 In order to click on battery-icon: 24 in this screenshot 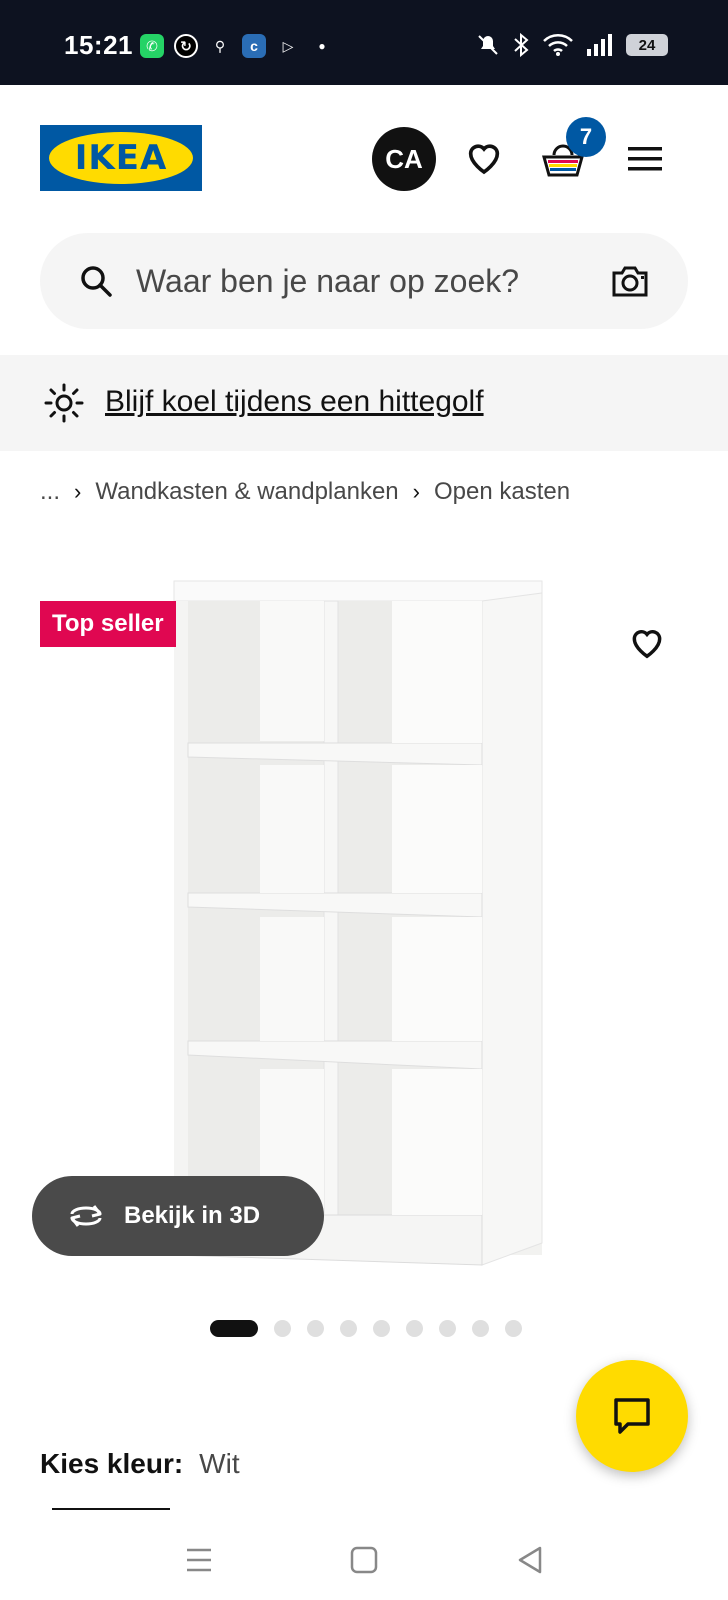, I will do `click(647, 45)`.